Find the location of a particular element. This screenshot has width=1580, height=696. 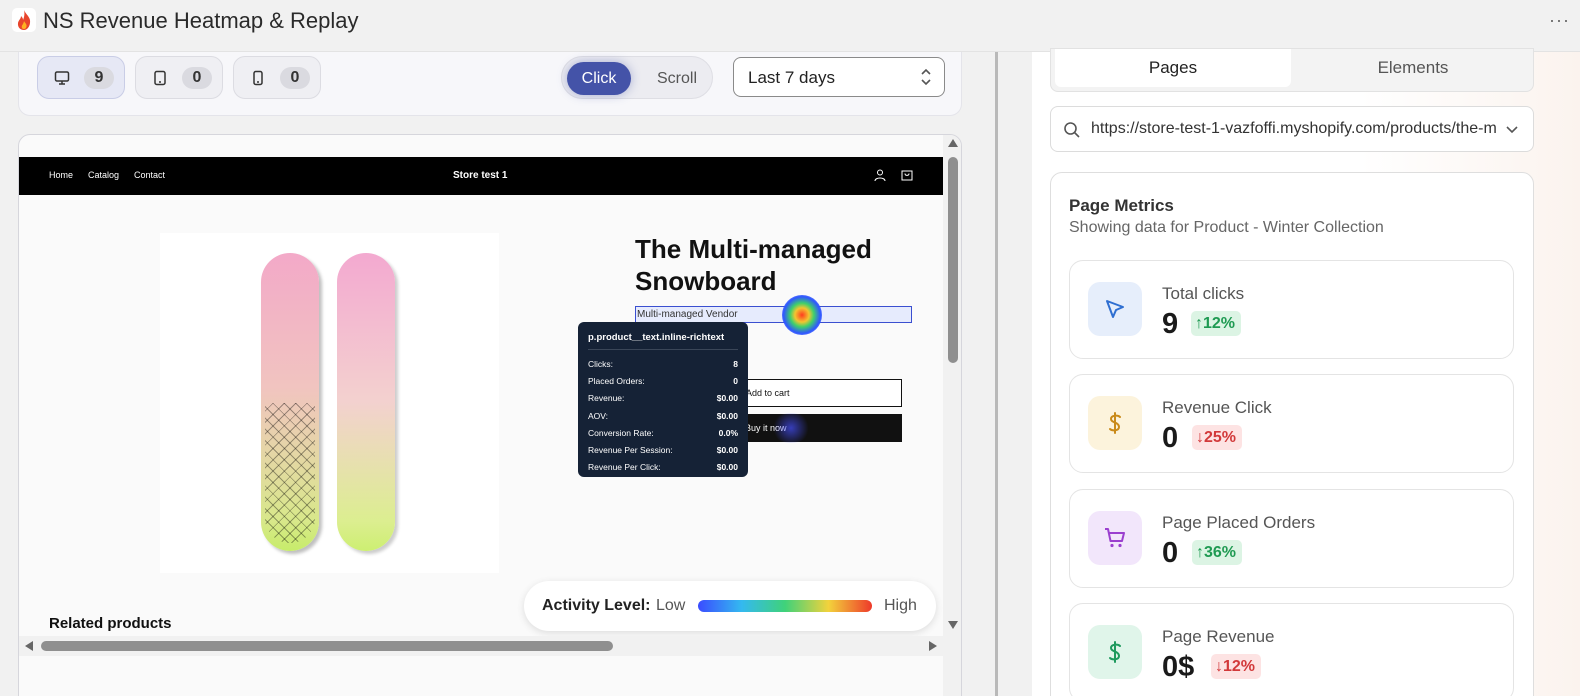

tab-pages: Pages is located at coordinates (1173, 68).